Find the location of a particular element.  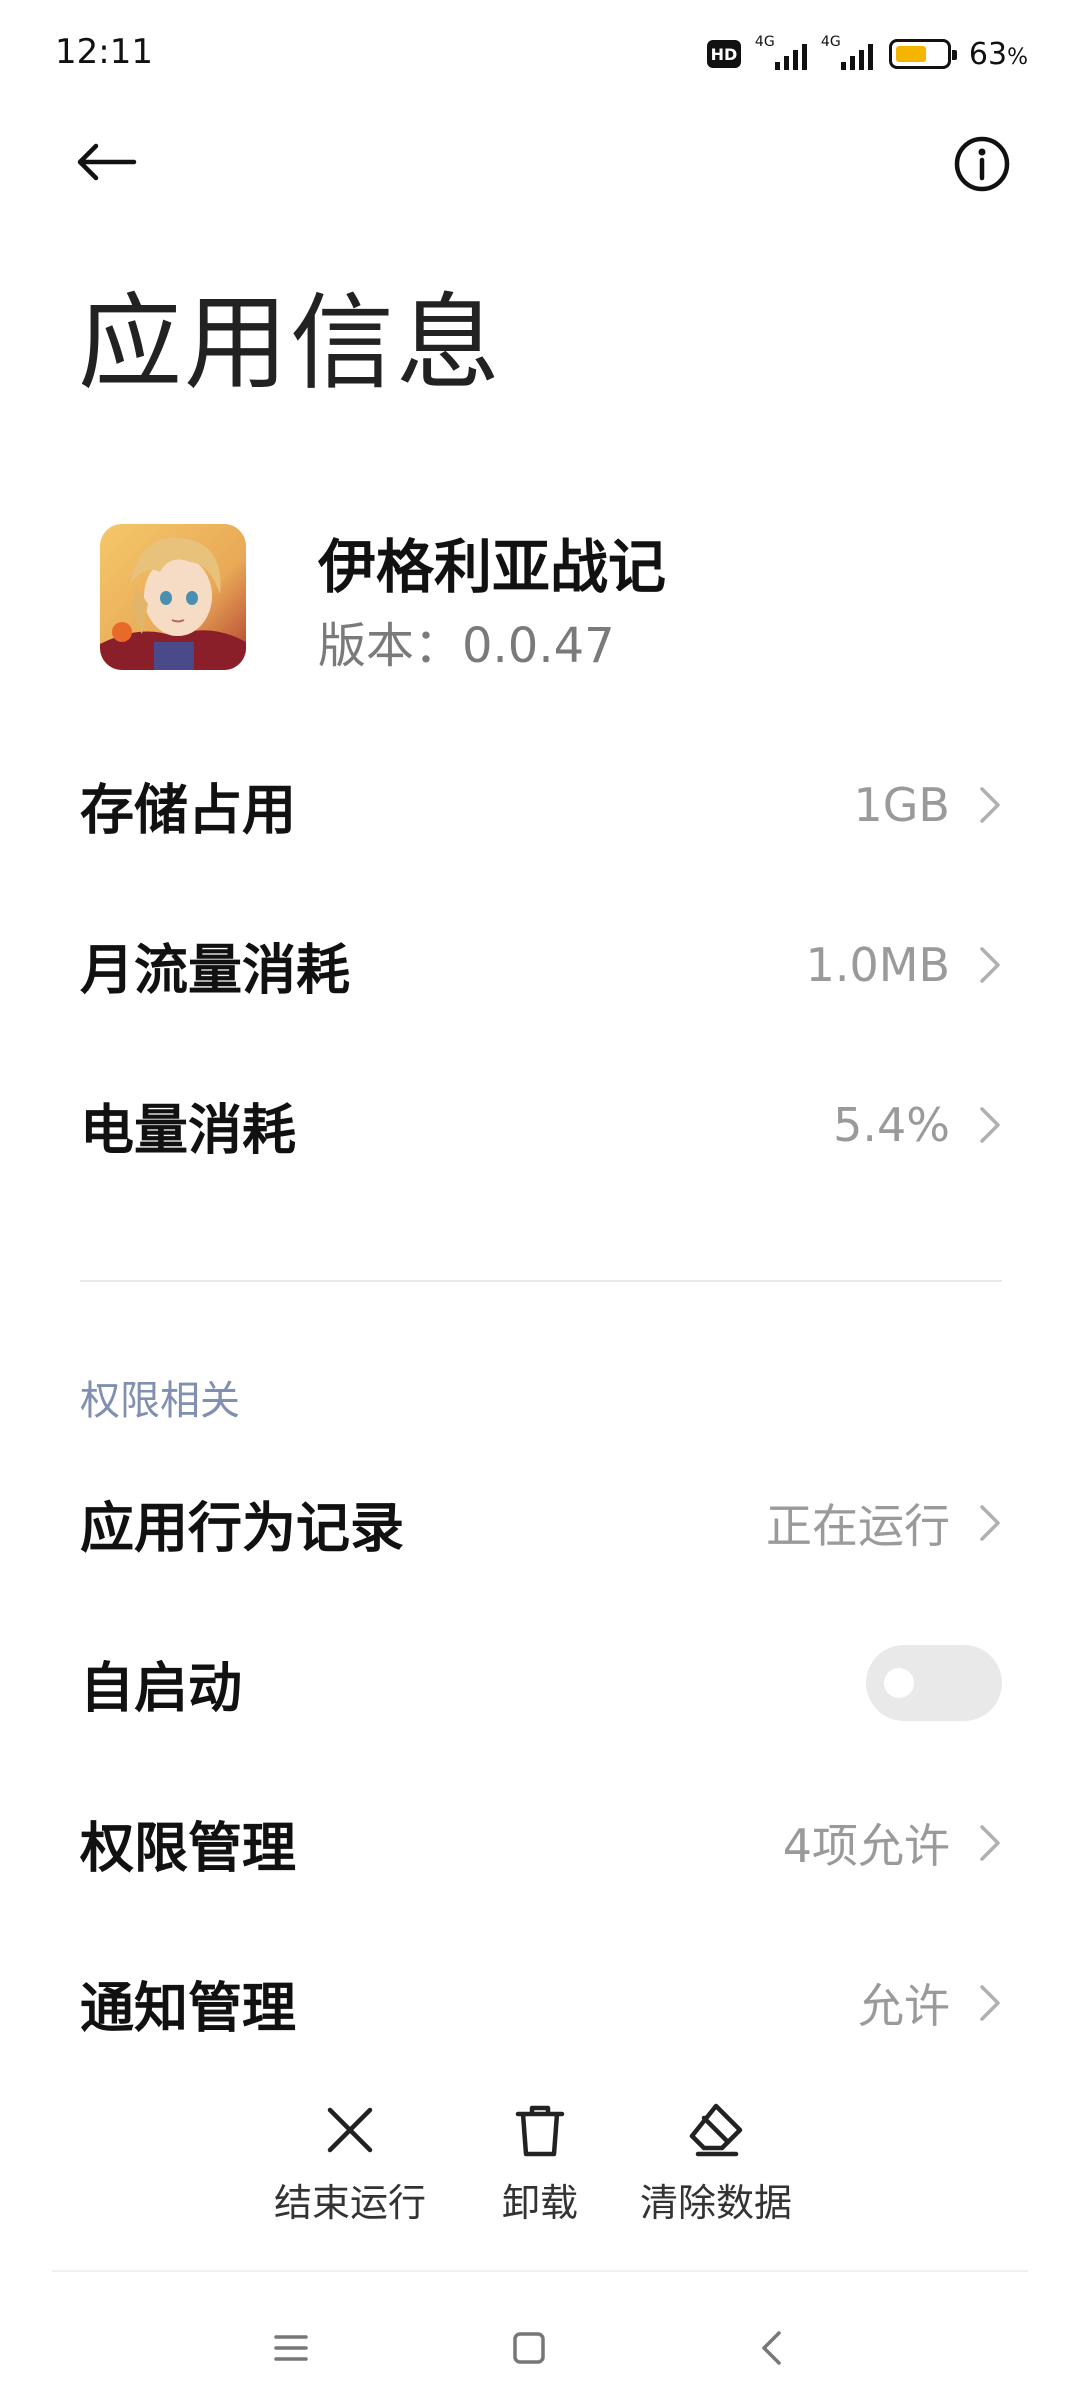

info-circle-icon is located at coordinates (982, 164).